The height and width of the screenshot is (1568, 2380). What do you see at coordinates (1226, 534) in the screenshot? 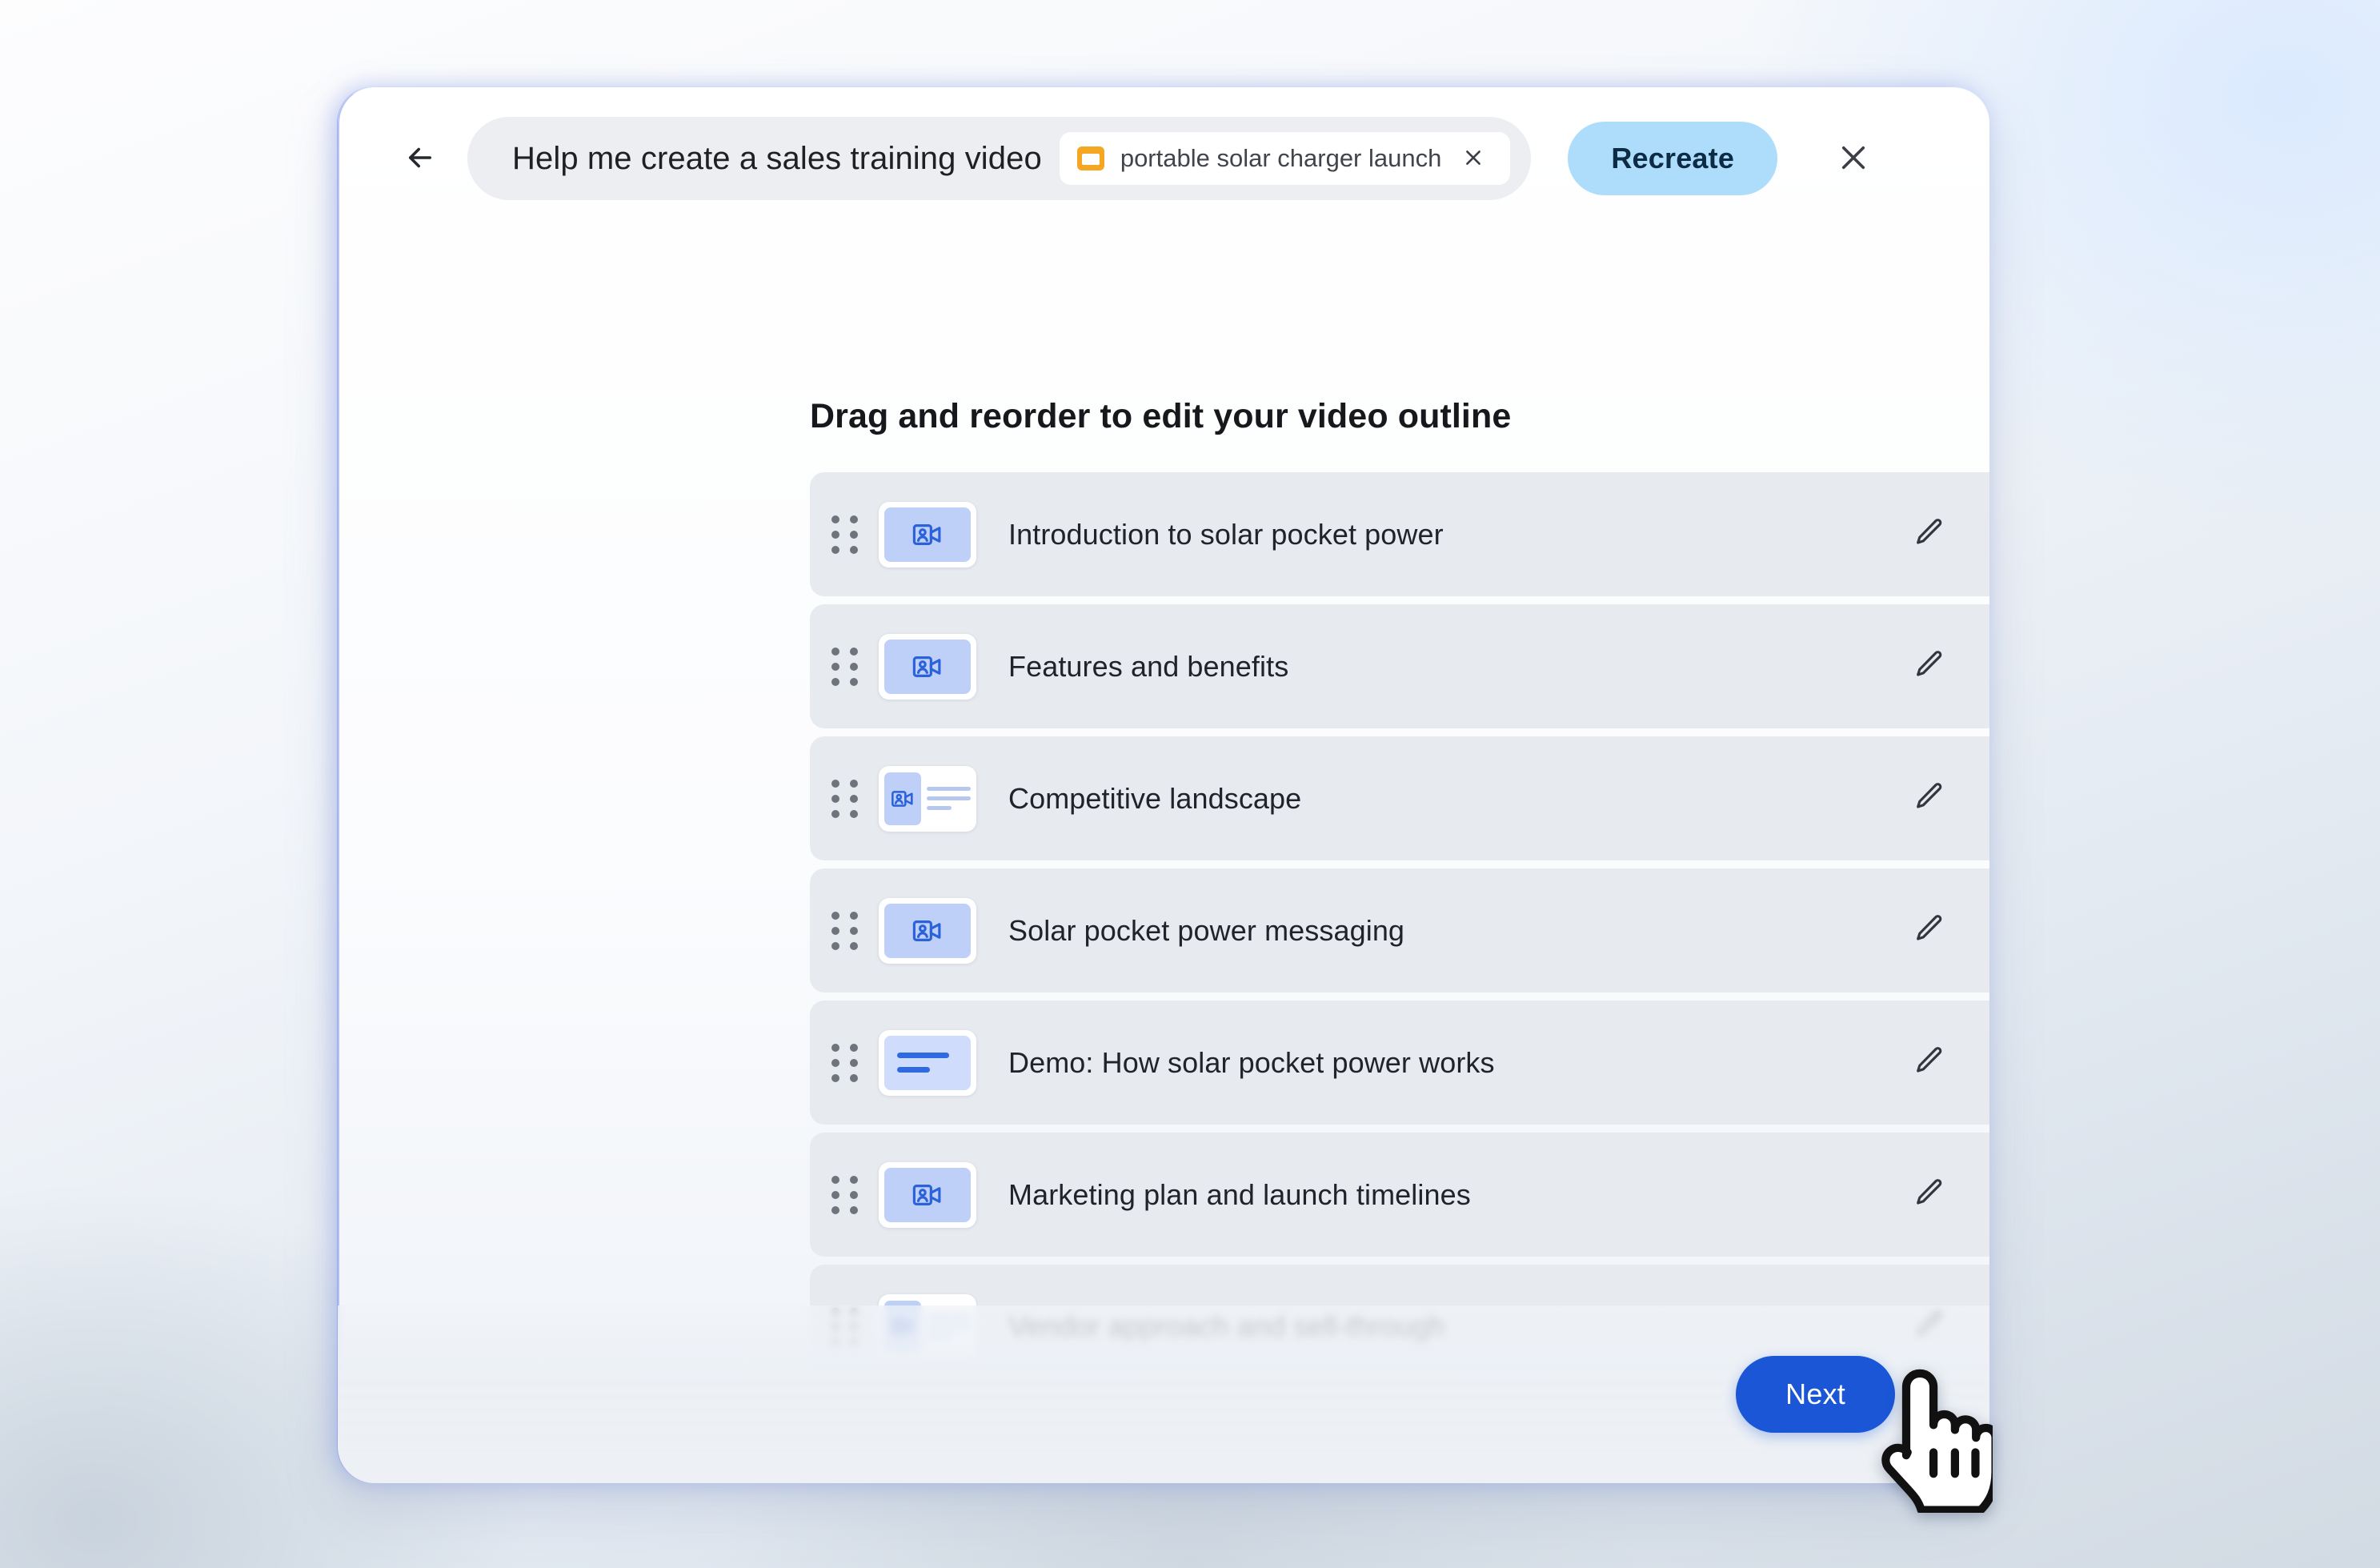
I see `row-label: Introduction to solar pocket power` at bounding box center [1226, 534].